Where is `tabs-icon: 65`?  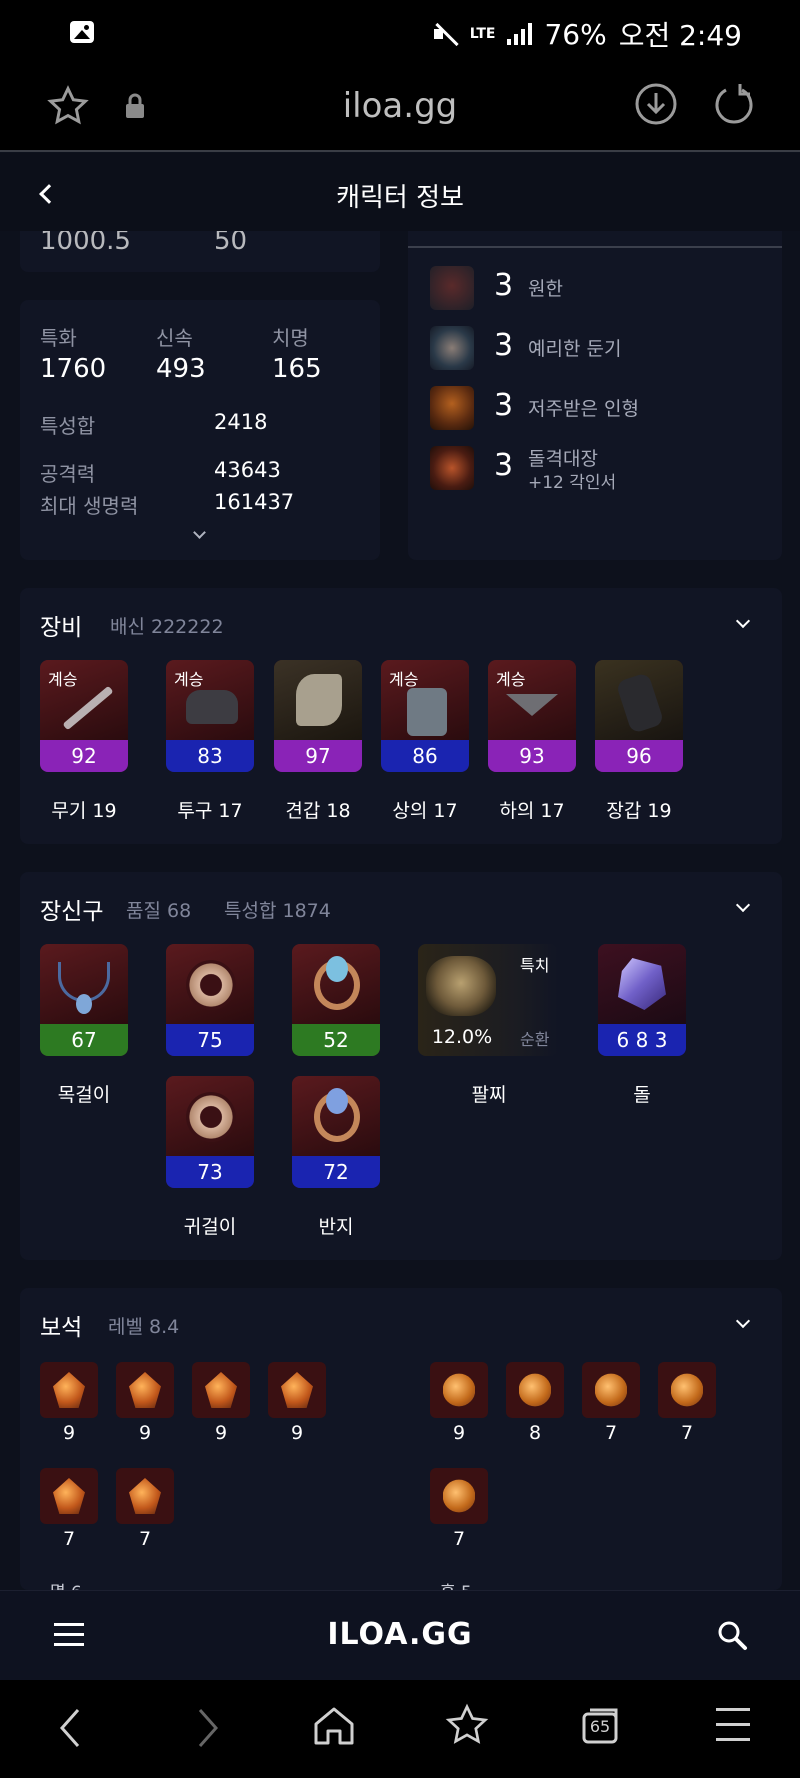 tabs-icon: 65 is located at coordinates (600, 1726).